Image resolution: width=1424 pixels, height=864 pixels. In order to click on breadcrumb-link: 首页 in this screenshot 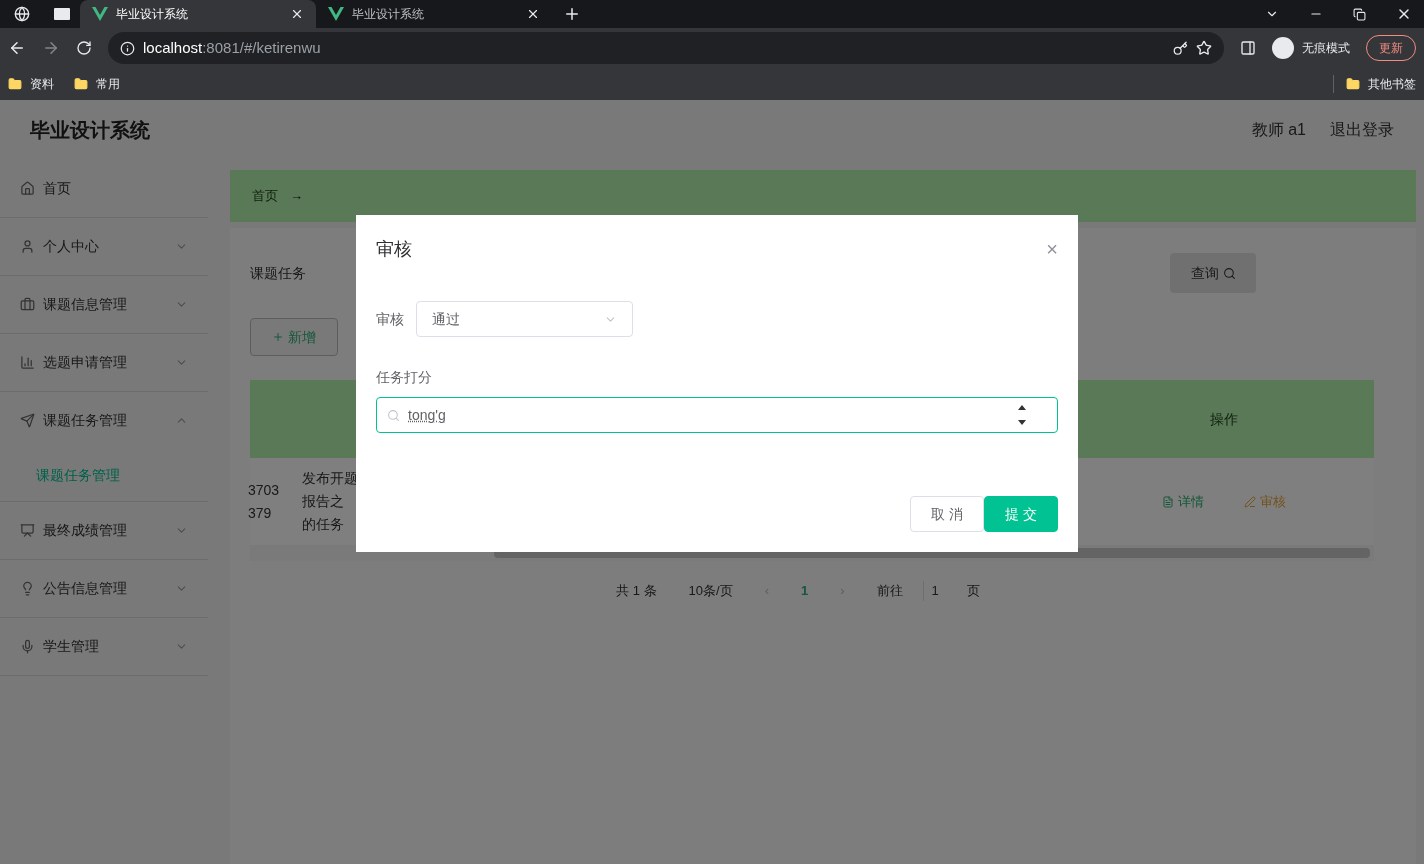, I will do `click(265, 196)`.